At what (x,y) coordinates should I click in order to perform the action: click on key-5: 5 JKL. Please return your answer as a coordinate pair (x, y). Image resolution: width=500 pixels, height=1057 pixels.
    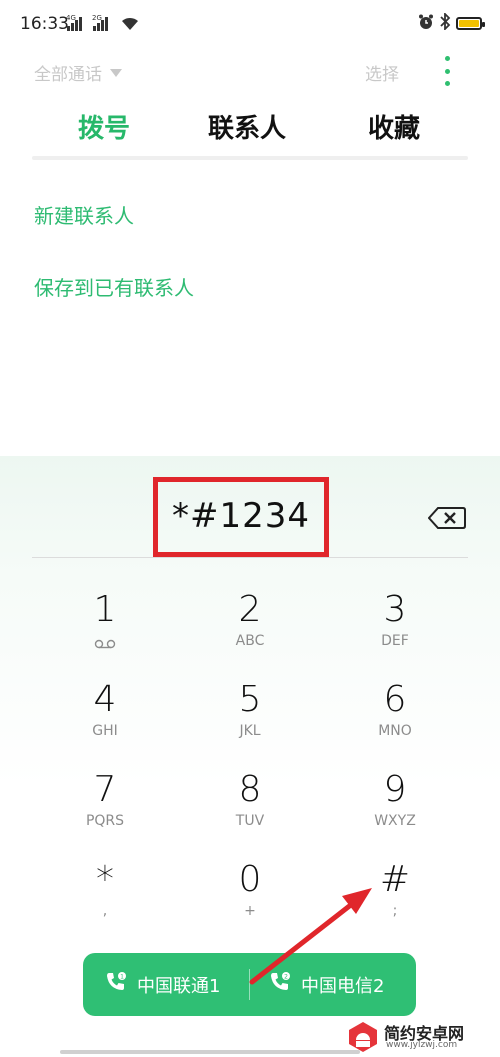
    Looking at the image, I should click on (250, 720).